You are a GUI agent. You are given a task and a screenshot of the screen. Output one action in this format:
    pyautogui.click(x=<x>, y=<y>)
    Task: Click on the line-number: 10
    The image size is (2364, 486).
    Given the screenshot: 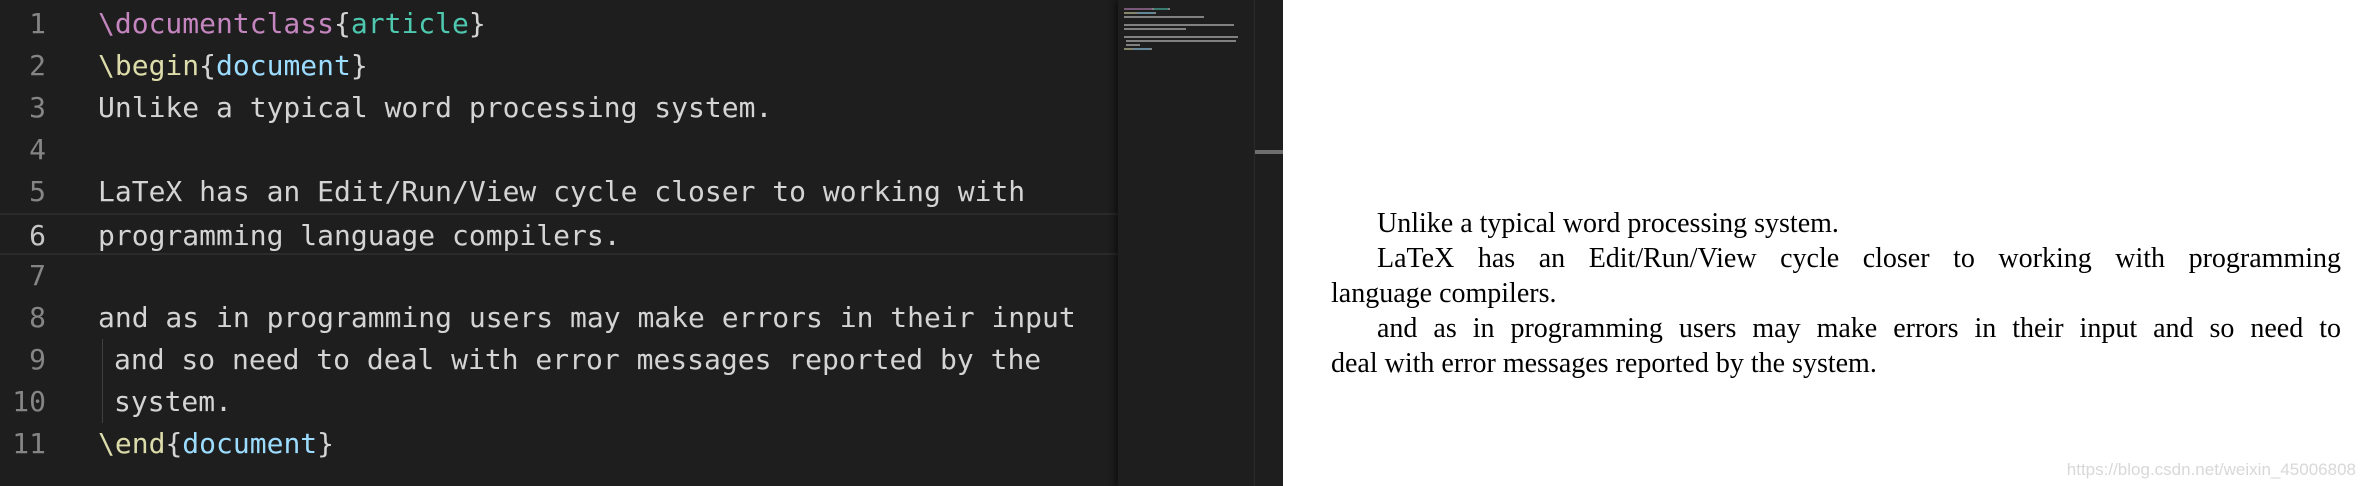 What is the action you would take?
    pyautogui.click(x=29, y=401)
    